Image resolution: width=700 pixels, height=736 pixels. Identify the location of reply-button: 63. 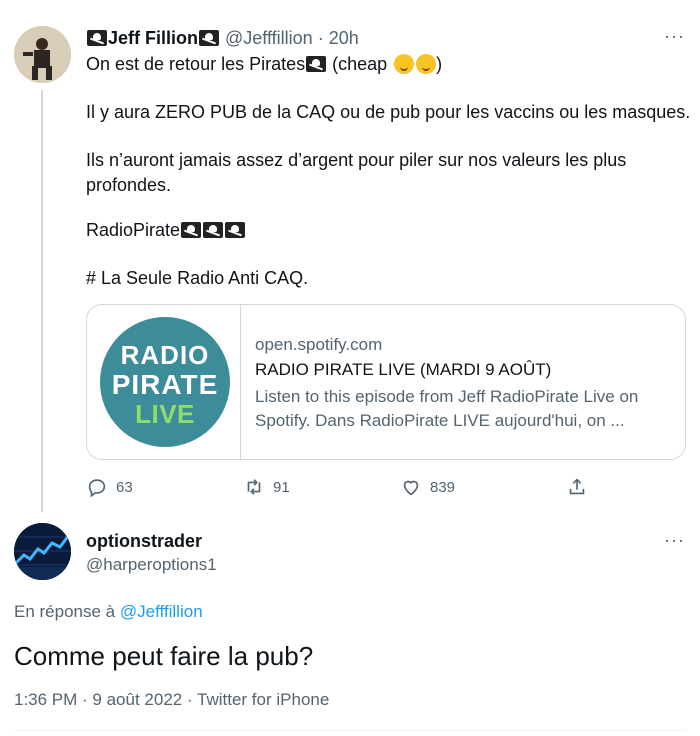
(109, 487).